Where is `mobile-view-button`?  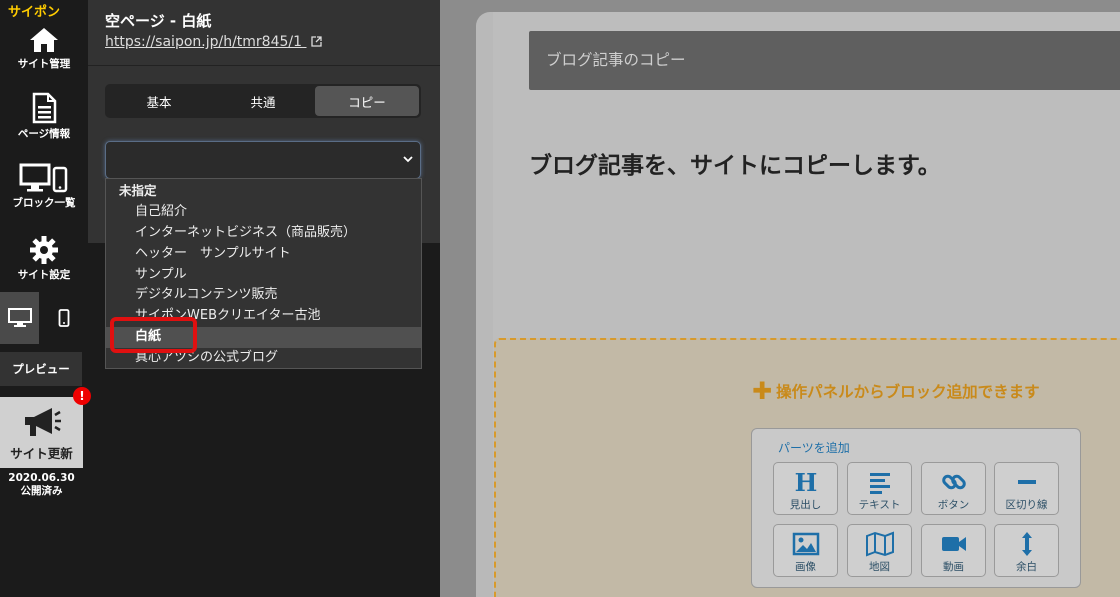 mobile-view-button is located at coordinates (63, 318).